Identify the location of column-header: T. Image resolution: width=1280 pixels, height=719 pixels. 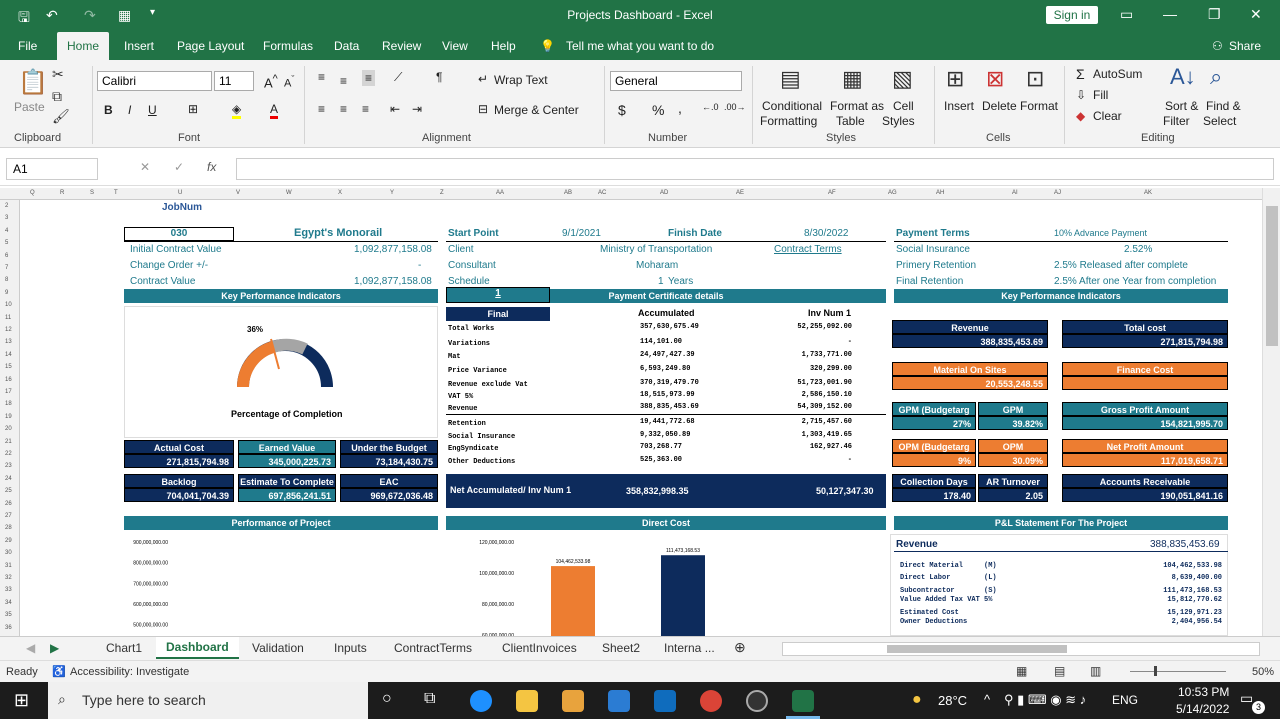
(116, 193).